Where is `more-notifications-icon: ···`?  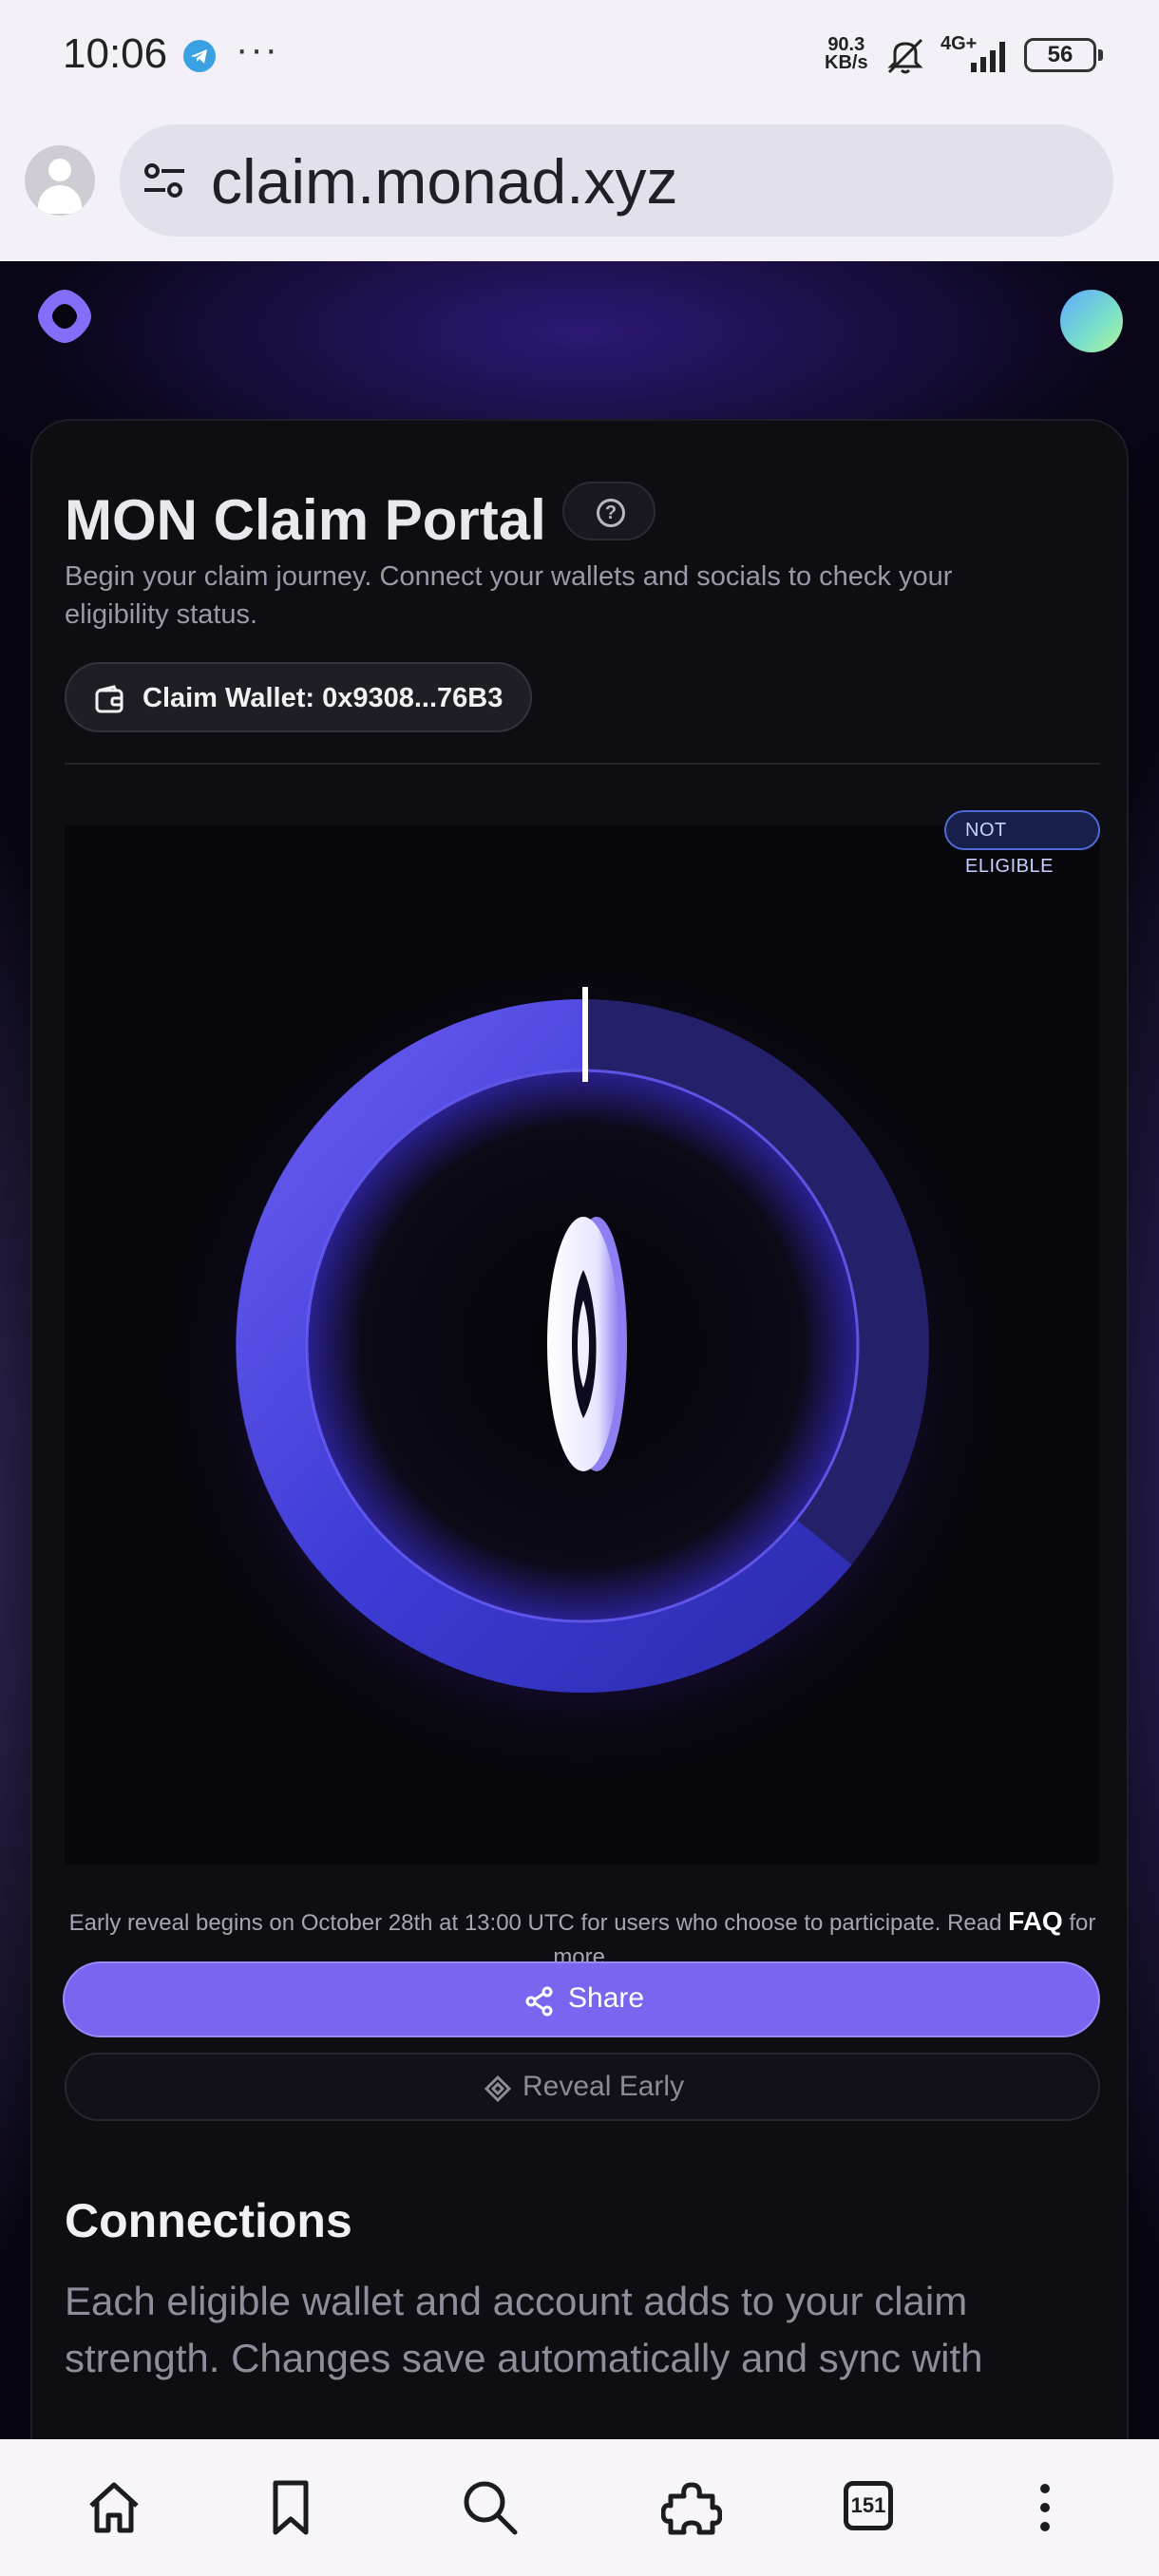 more-notifications-icon: ··· is located at coordinates (257, 49).